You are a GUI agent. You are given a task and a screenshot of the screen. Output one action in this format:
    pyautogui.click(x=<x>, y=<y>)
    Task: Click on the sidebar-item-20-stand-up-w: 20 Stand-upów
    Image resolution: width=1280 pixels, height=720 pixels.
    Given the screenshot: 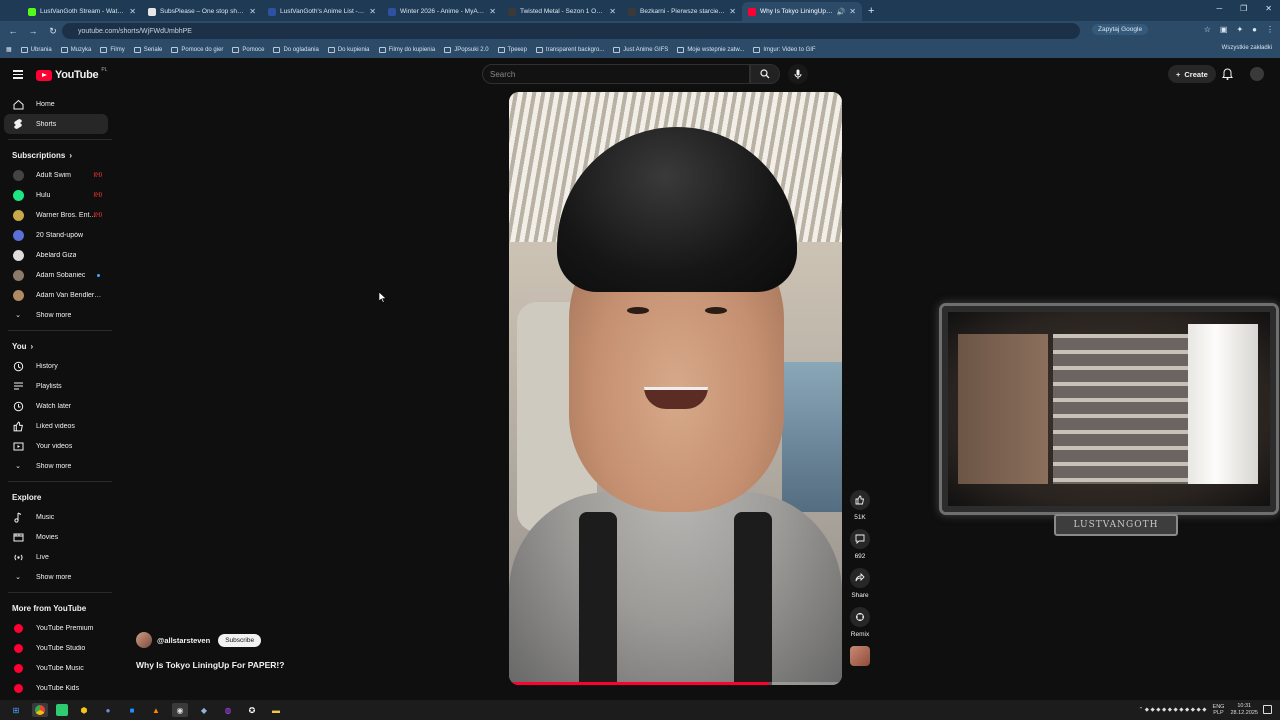 What is the action you would take?
    pyautogui.click(x=56, y=235)
    